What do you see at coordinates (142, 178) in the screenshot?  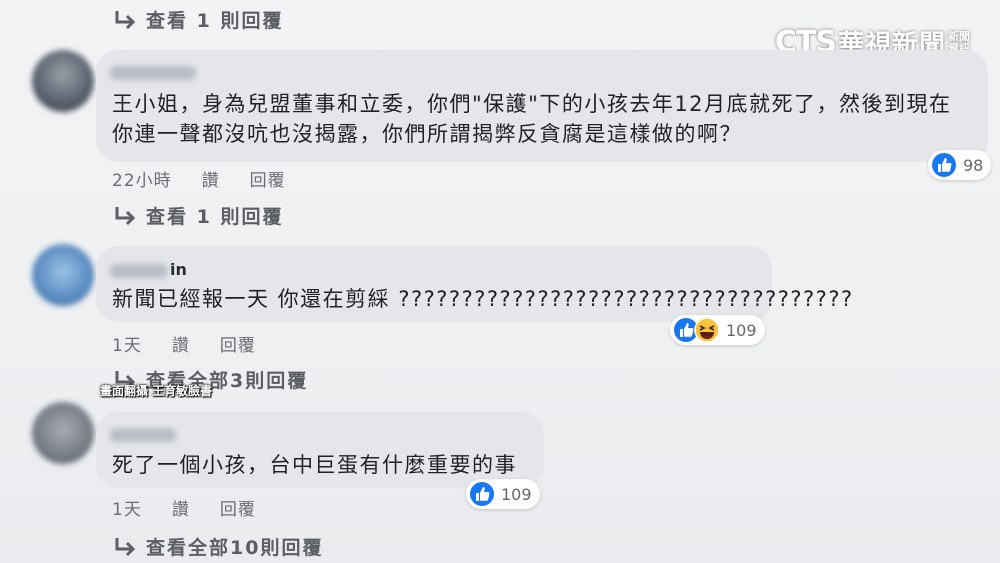 I see `comment-time: 22小時` at bounding box center [142, 178].